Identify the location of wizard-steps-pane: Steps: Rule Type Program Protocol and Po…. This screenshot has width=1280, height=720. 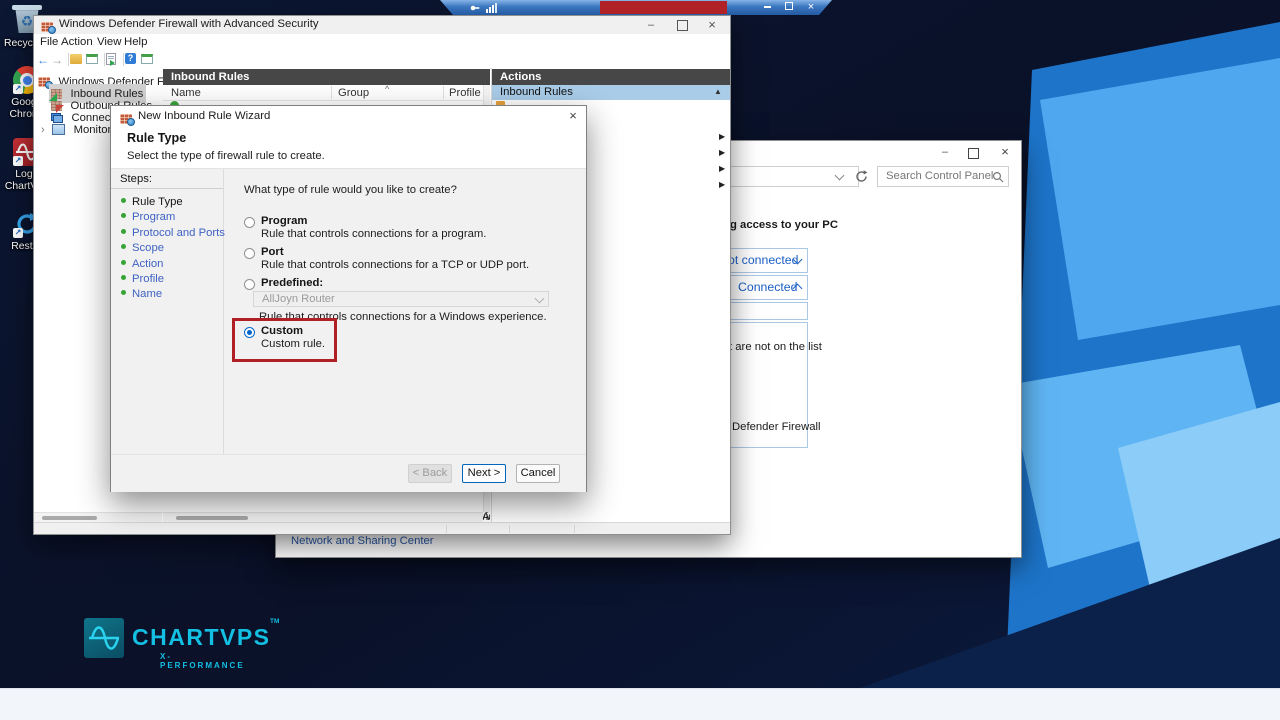
(168, 312).